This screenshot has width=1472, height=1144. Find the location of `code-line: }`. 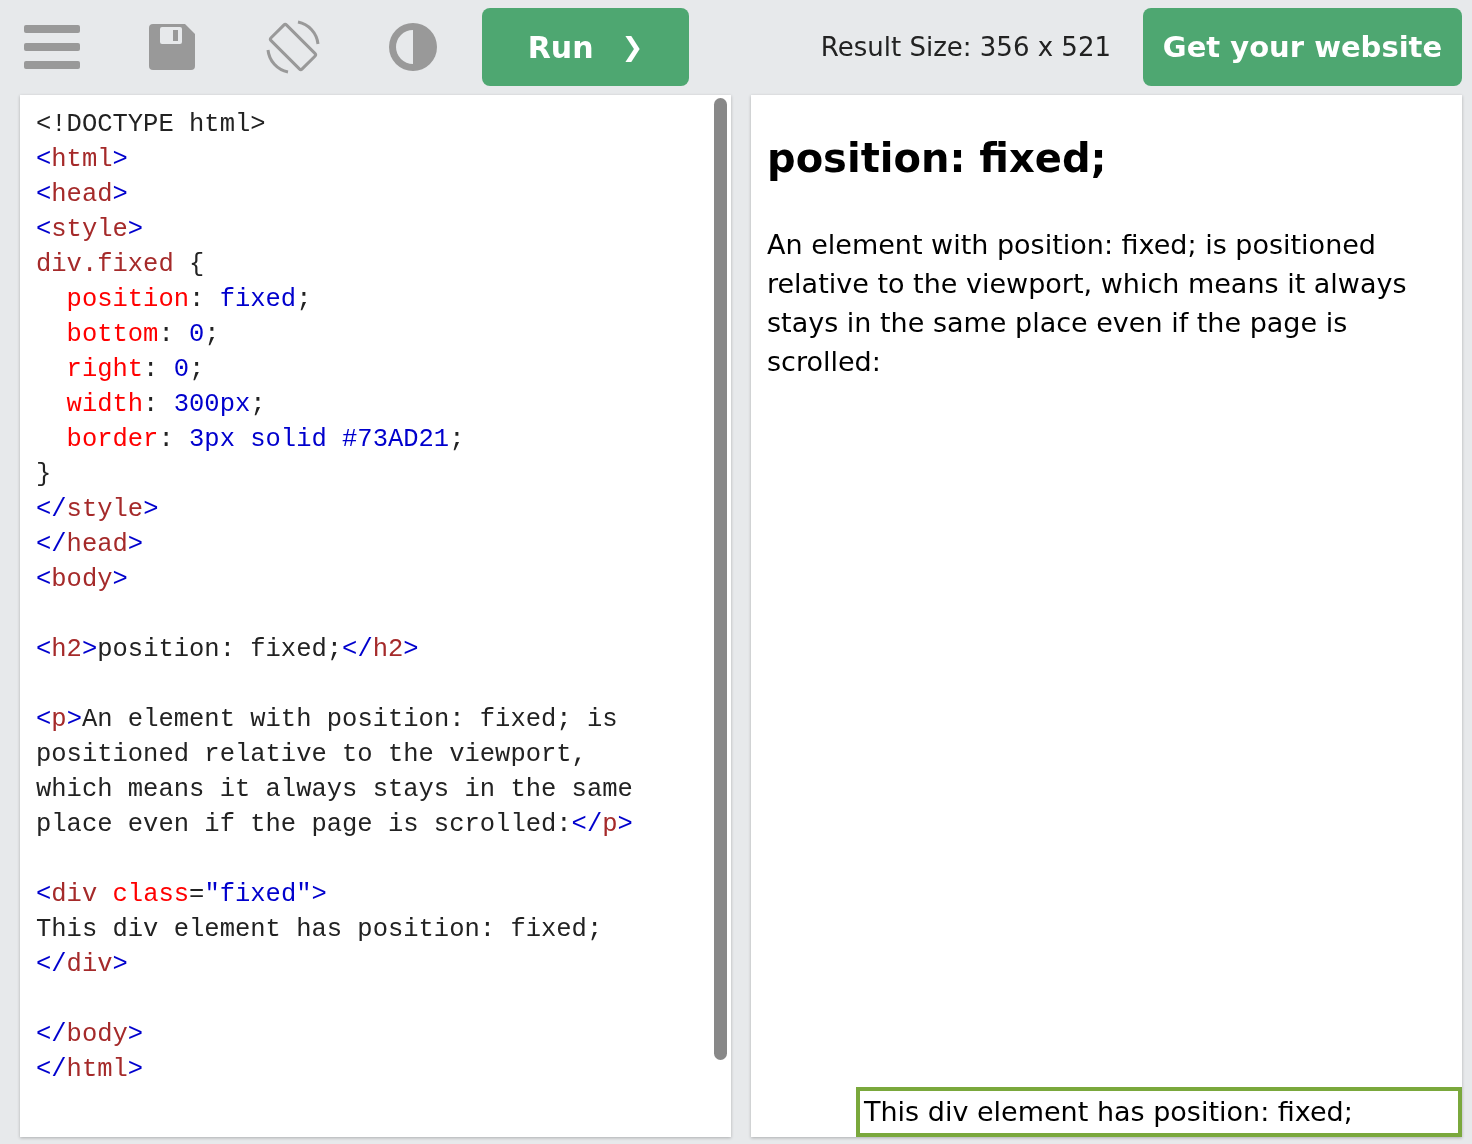

code-line: } is located at coordinates (44, 475).